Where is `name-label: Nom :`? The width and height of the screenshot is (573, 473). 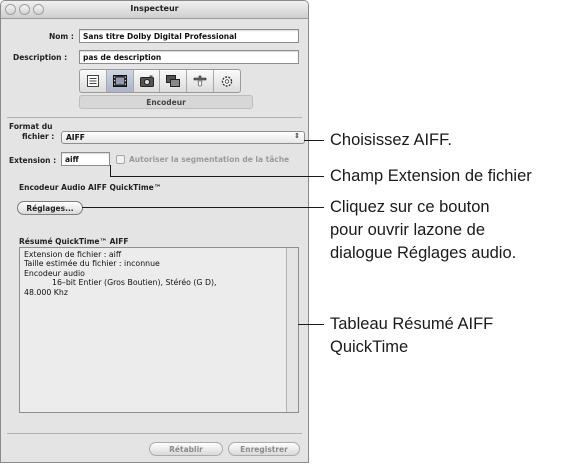 name-label: Nom : is located at coordinates (61, 36).